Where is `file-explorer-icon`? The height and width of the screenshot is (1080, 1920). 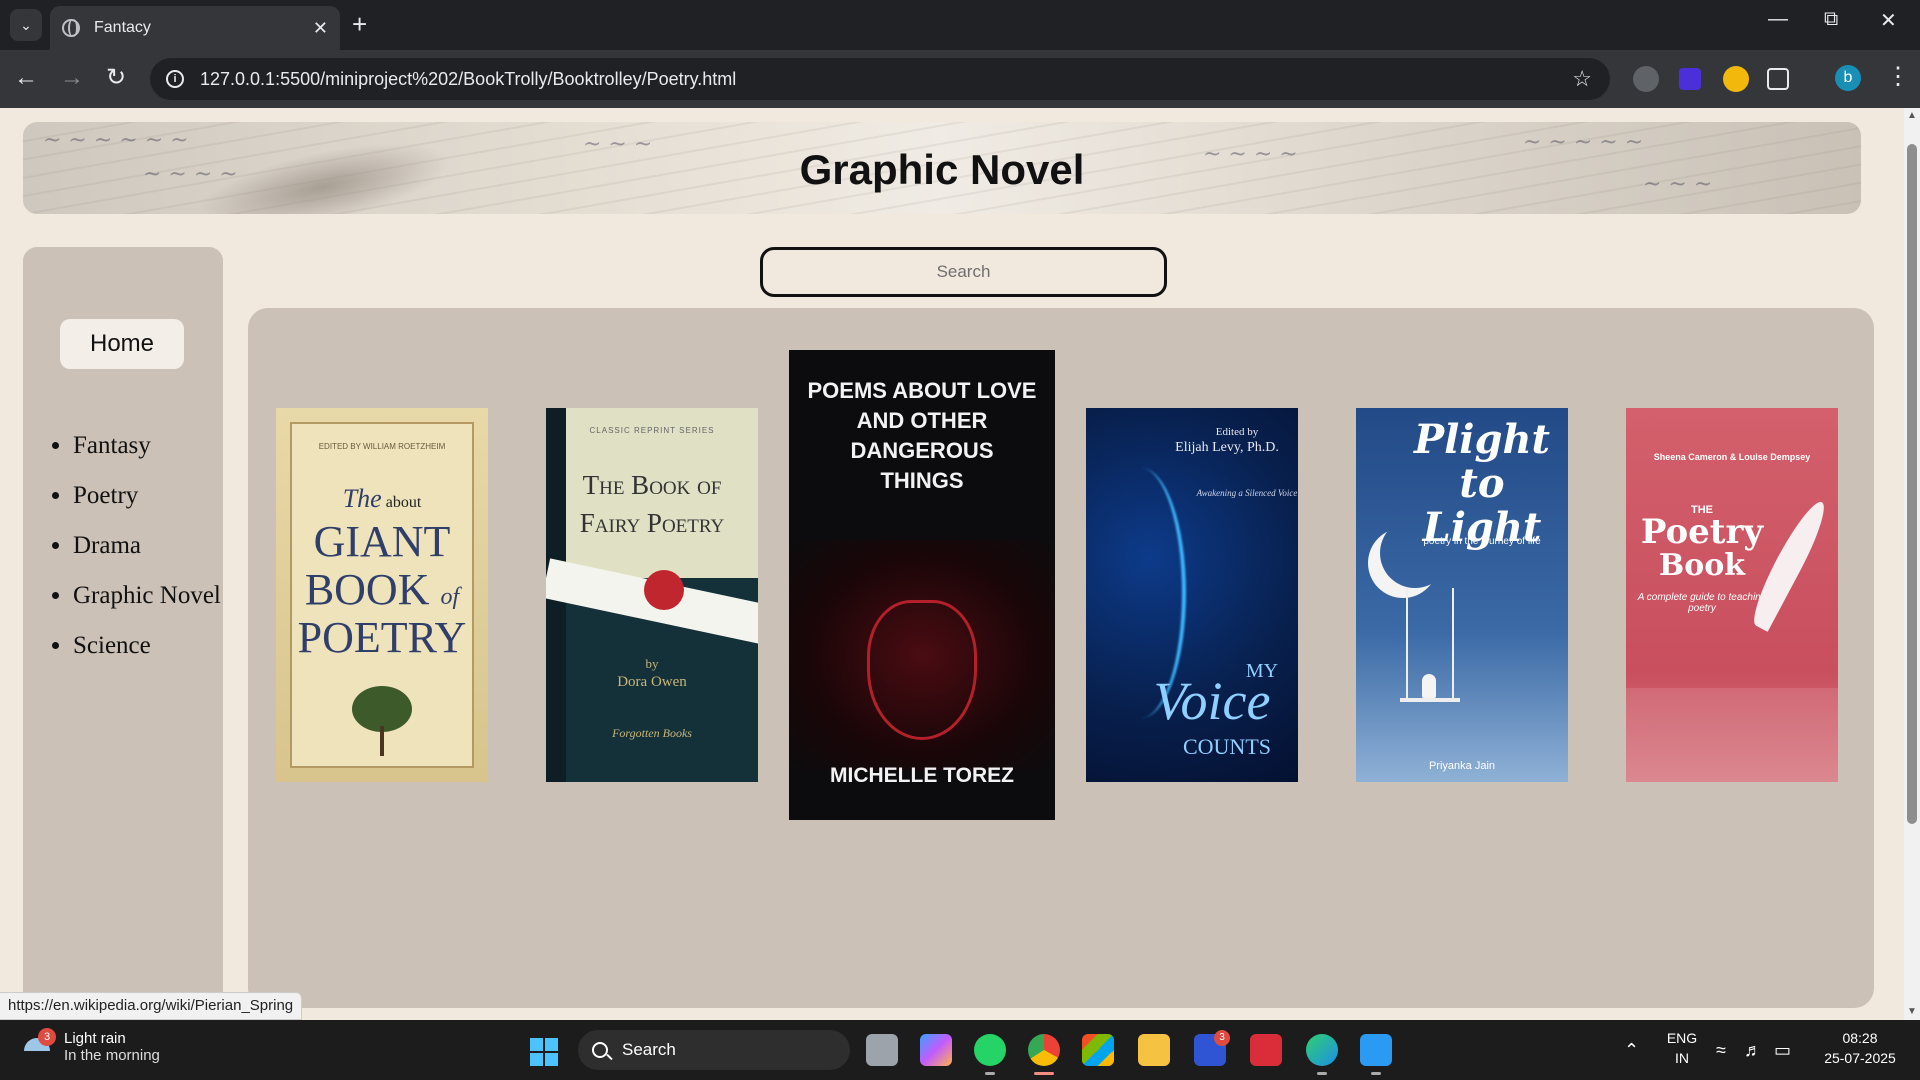
file-explorer-icon is located at coordinates (1154, 1050).